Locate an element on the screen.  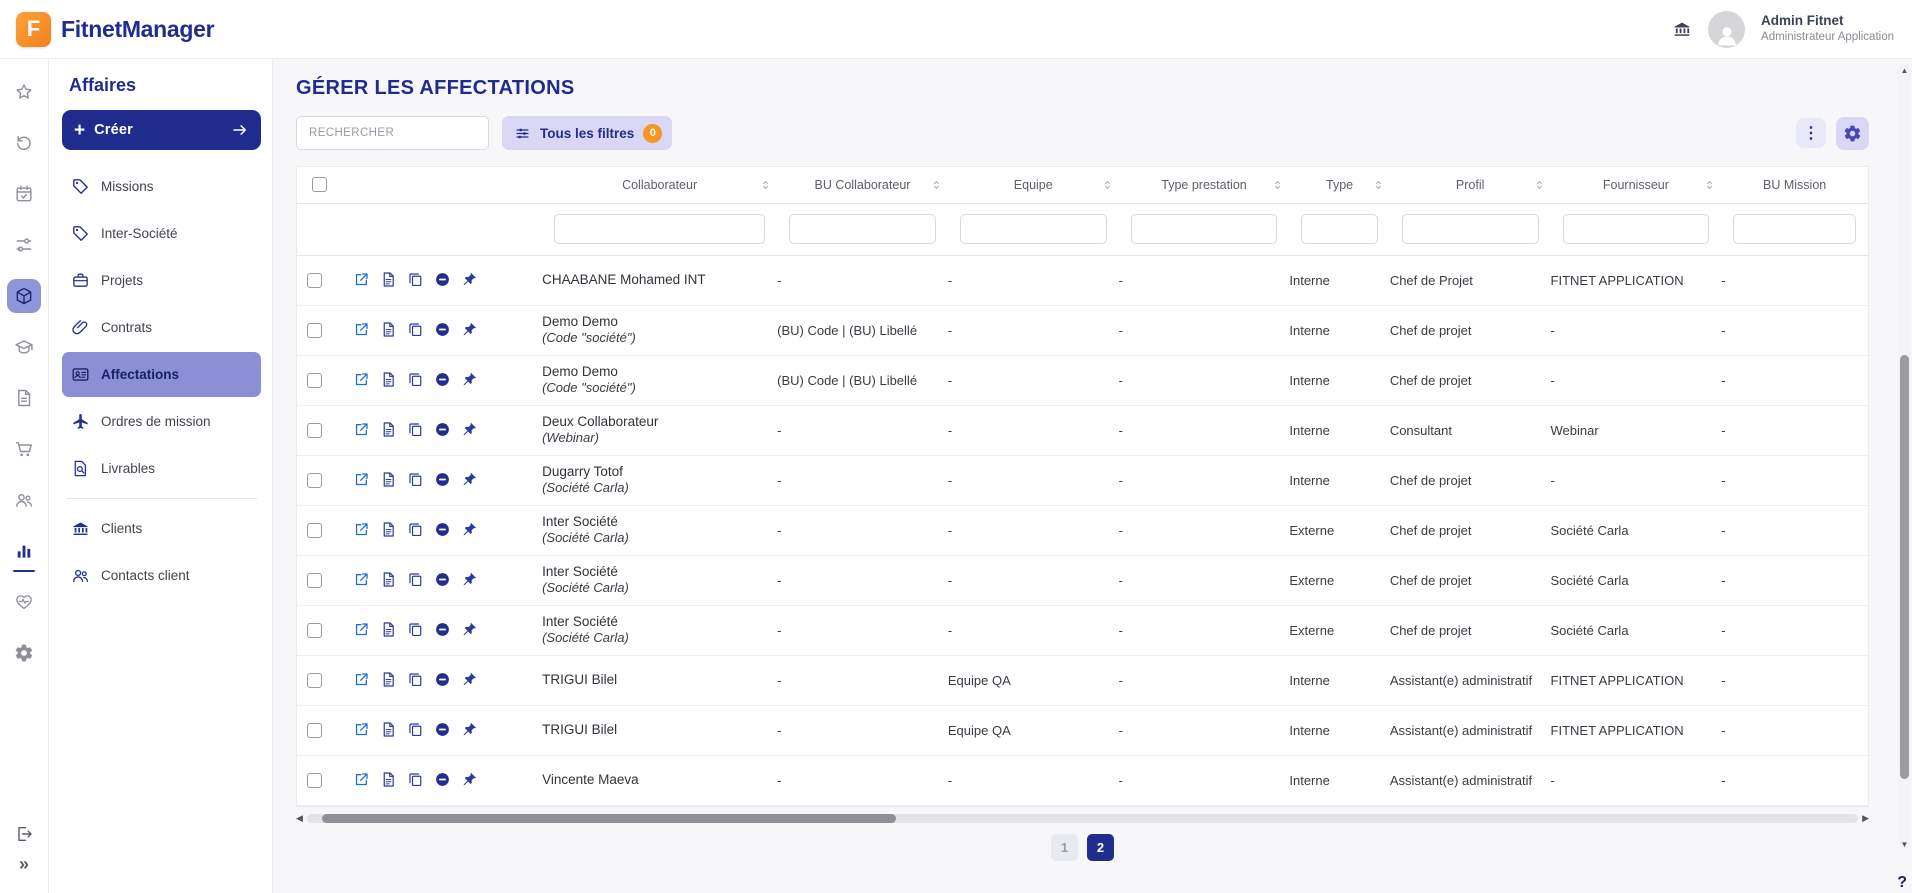
vertical-scroll-thumb is located at coordinates (1904, 567).